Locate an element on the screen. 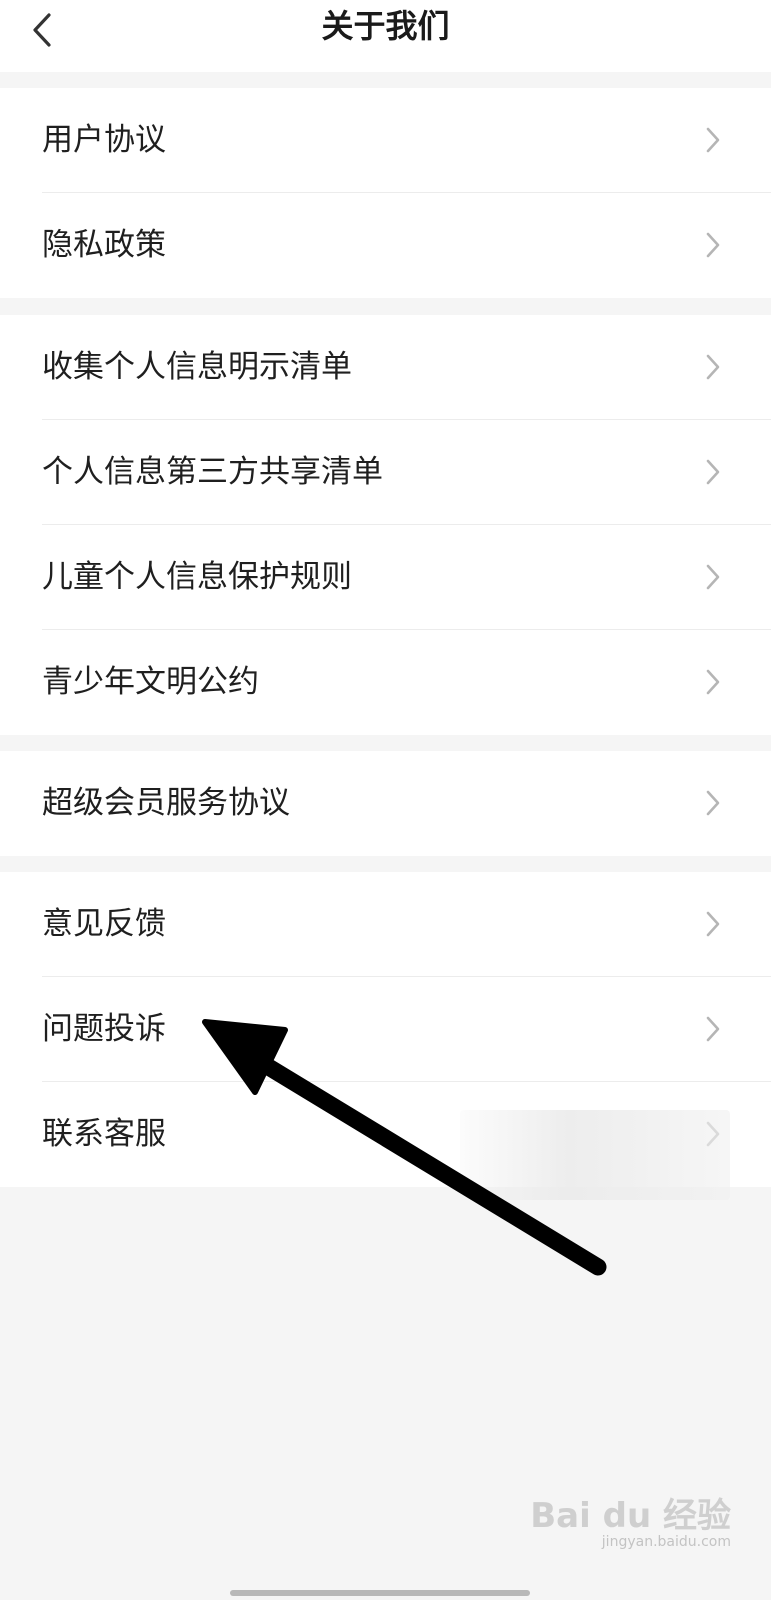 The width and height of the screenshot is (771, 1600). menu-item-super-member-agreement: 超级会员服务协议 is located at coordinates (385, 803).